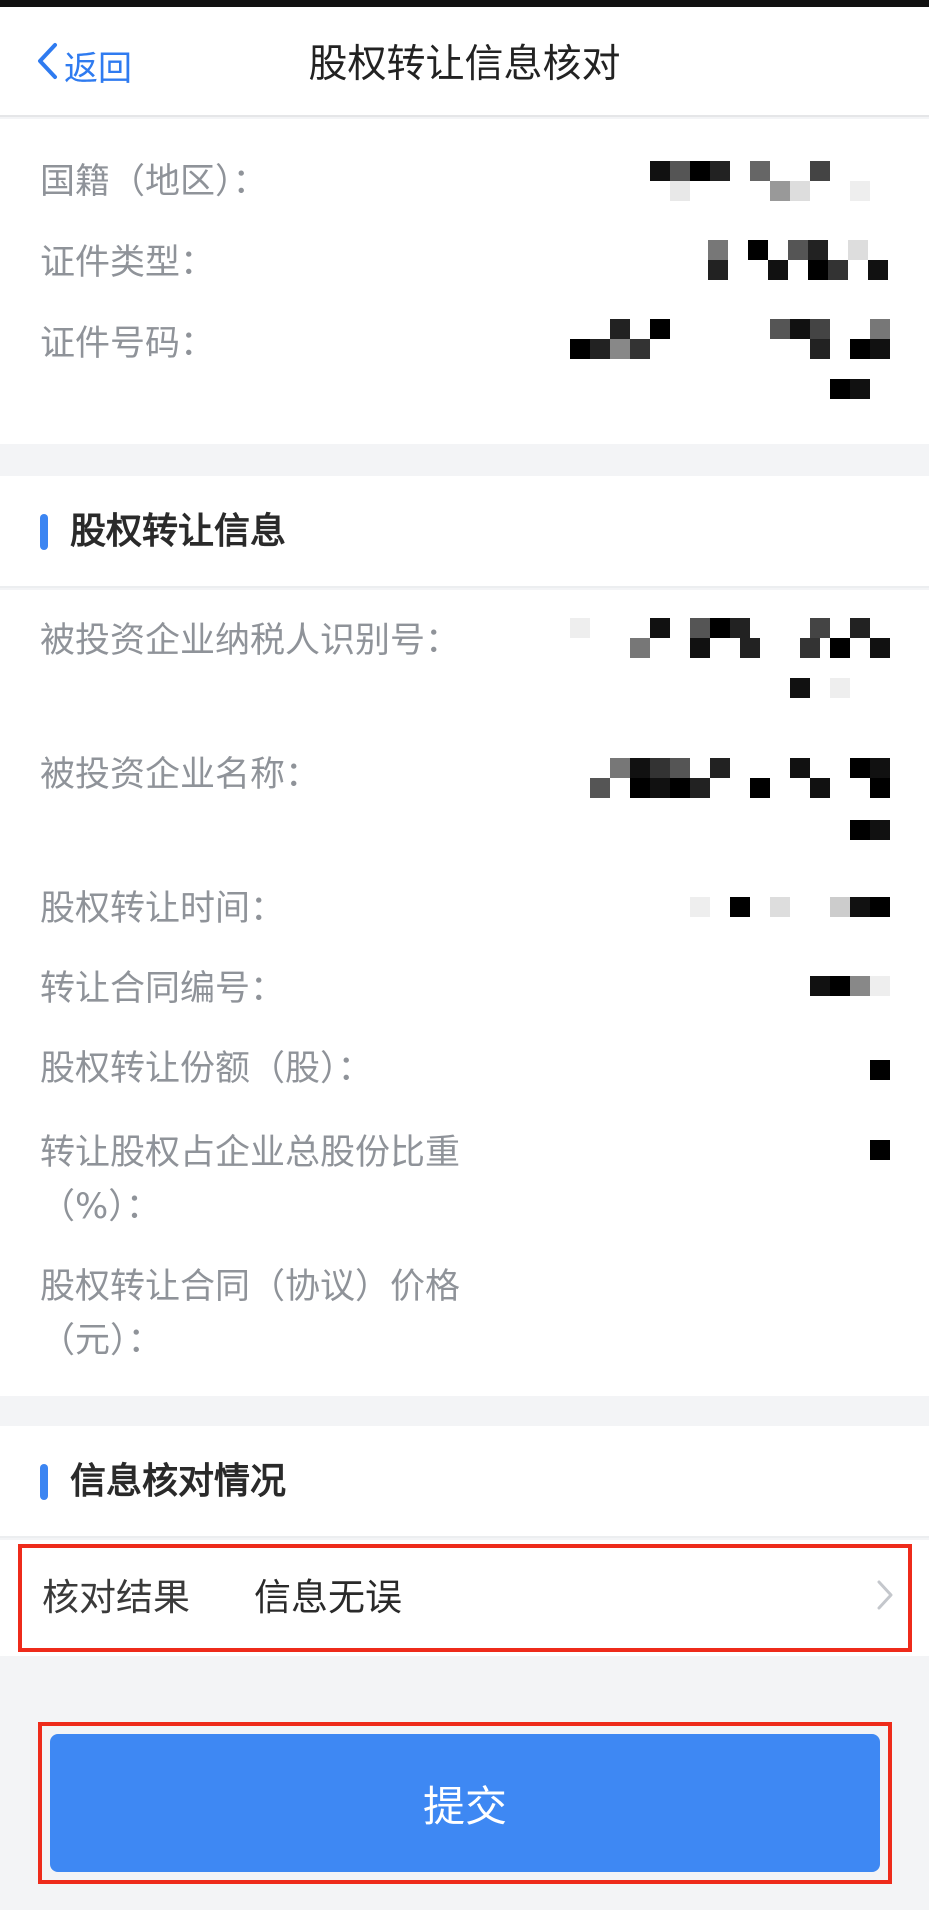  I want to click on submit-button-highlight: 提交, so click(465, 1803).